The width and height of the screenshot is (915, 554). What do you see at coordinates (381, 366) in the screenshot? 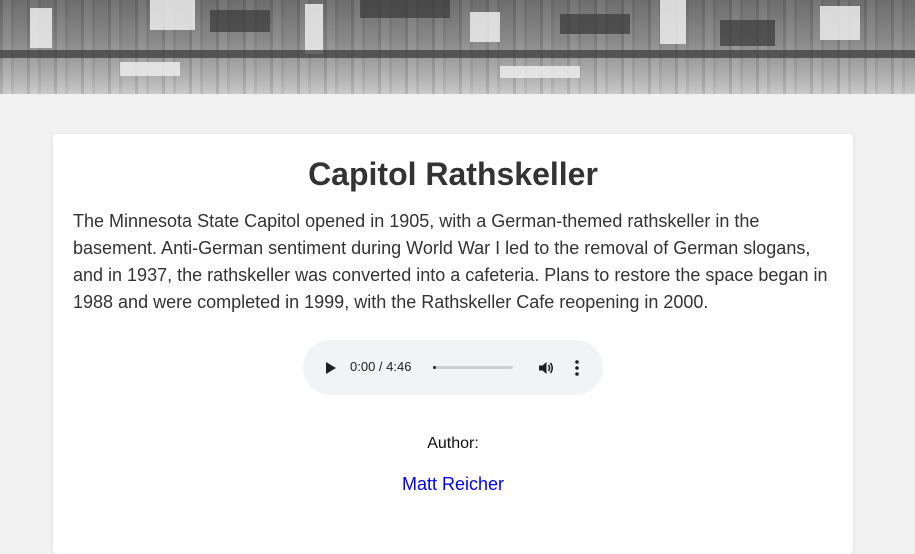
I see `audio-time-display: 0:00 / 4:46` at bounding box center [381, 366].